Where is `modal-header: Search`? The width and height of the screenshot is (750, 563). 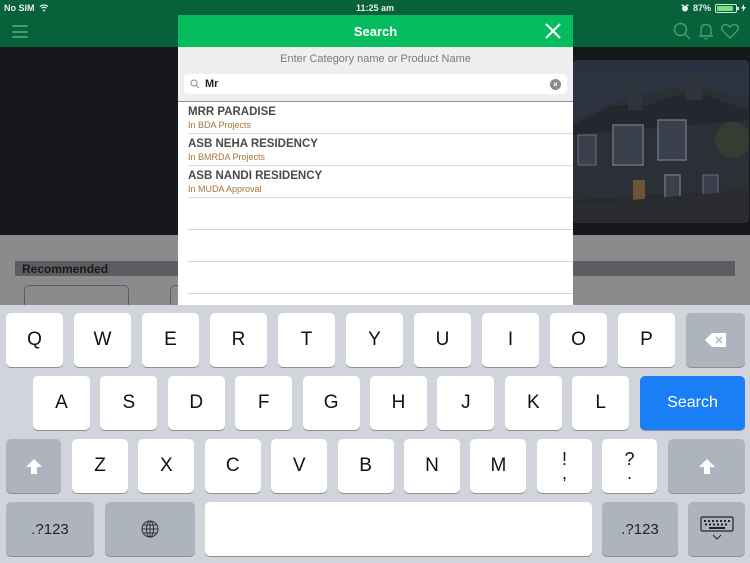
modal-header: Search is located at coordinates (375, 31).